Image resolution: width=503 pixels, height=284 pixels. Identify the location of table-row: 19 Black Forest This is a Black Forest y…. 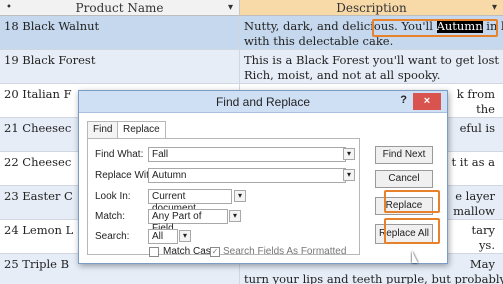
(251, 67).